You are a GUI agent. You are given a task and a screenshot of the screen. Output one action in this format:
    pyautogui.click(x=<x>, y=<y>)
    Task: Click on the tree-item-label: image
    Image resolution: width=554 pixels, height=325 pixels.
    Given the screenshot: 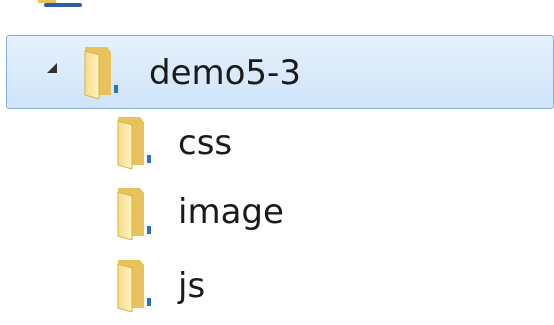 What is the action you would take?
    pyautogui.click(x=231, y=212)
    